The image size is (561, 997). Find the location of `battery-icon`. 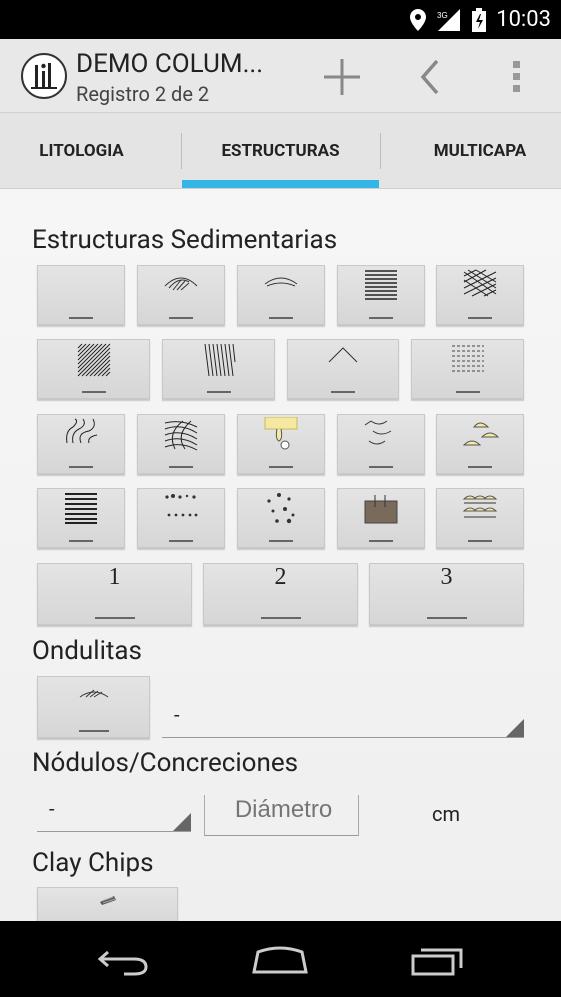

battery-icon is located at coordinates (479, 19).